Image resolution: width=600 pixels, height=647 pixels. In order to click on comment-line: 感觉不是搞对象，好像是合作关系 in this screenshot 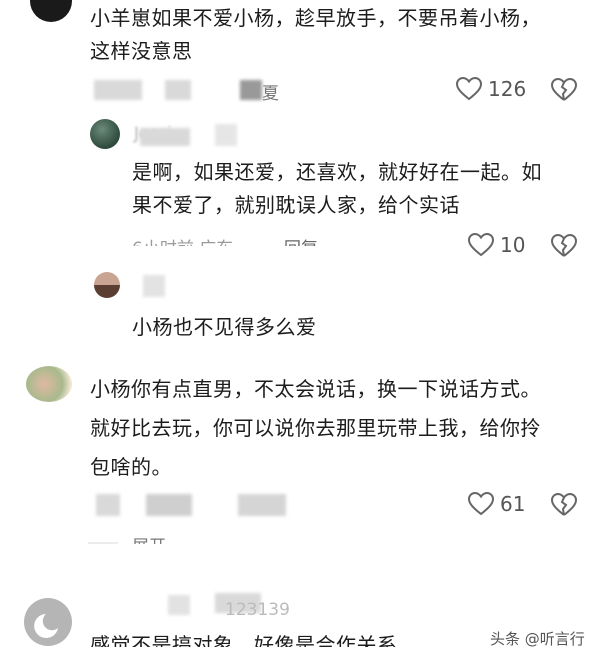, I will do `click(244, 640)`.